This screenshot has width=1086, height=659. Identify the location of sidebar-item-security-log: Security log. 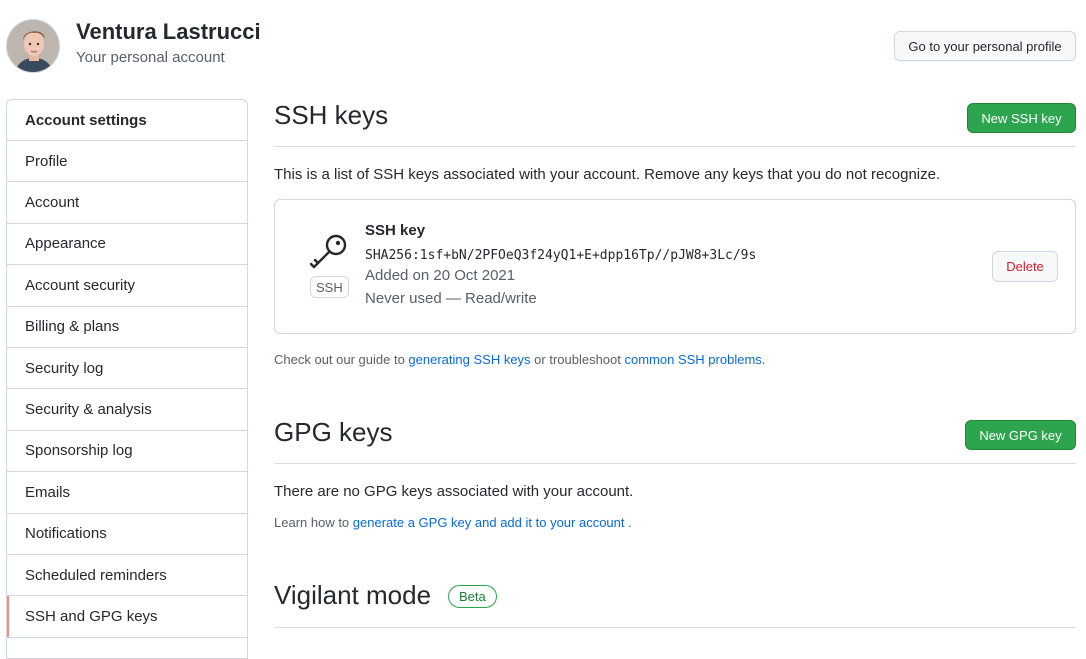
(127, 369).